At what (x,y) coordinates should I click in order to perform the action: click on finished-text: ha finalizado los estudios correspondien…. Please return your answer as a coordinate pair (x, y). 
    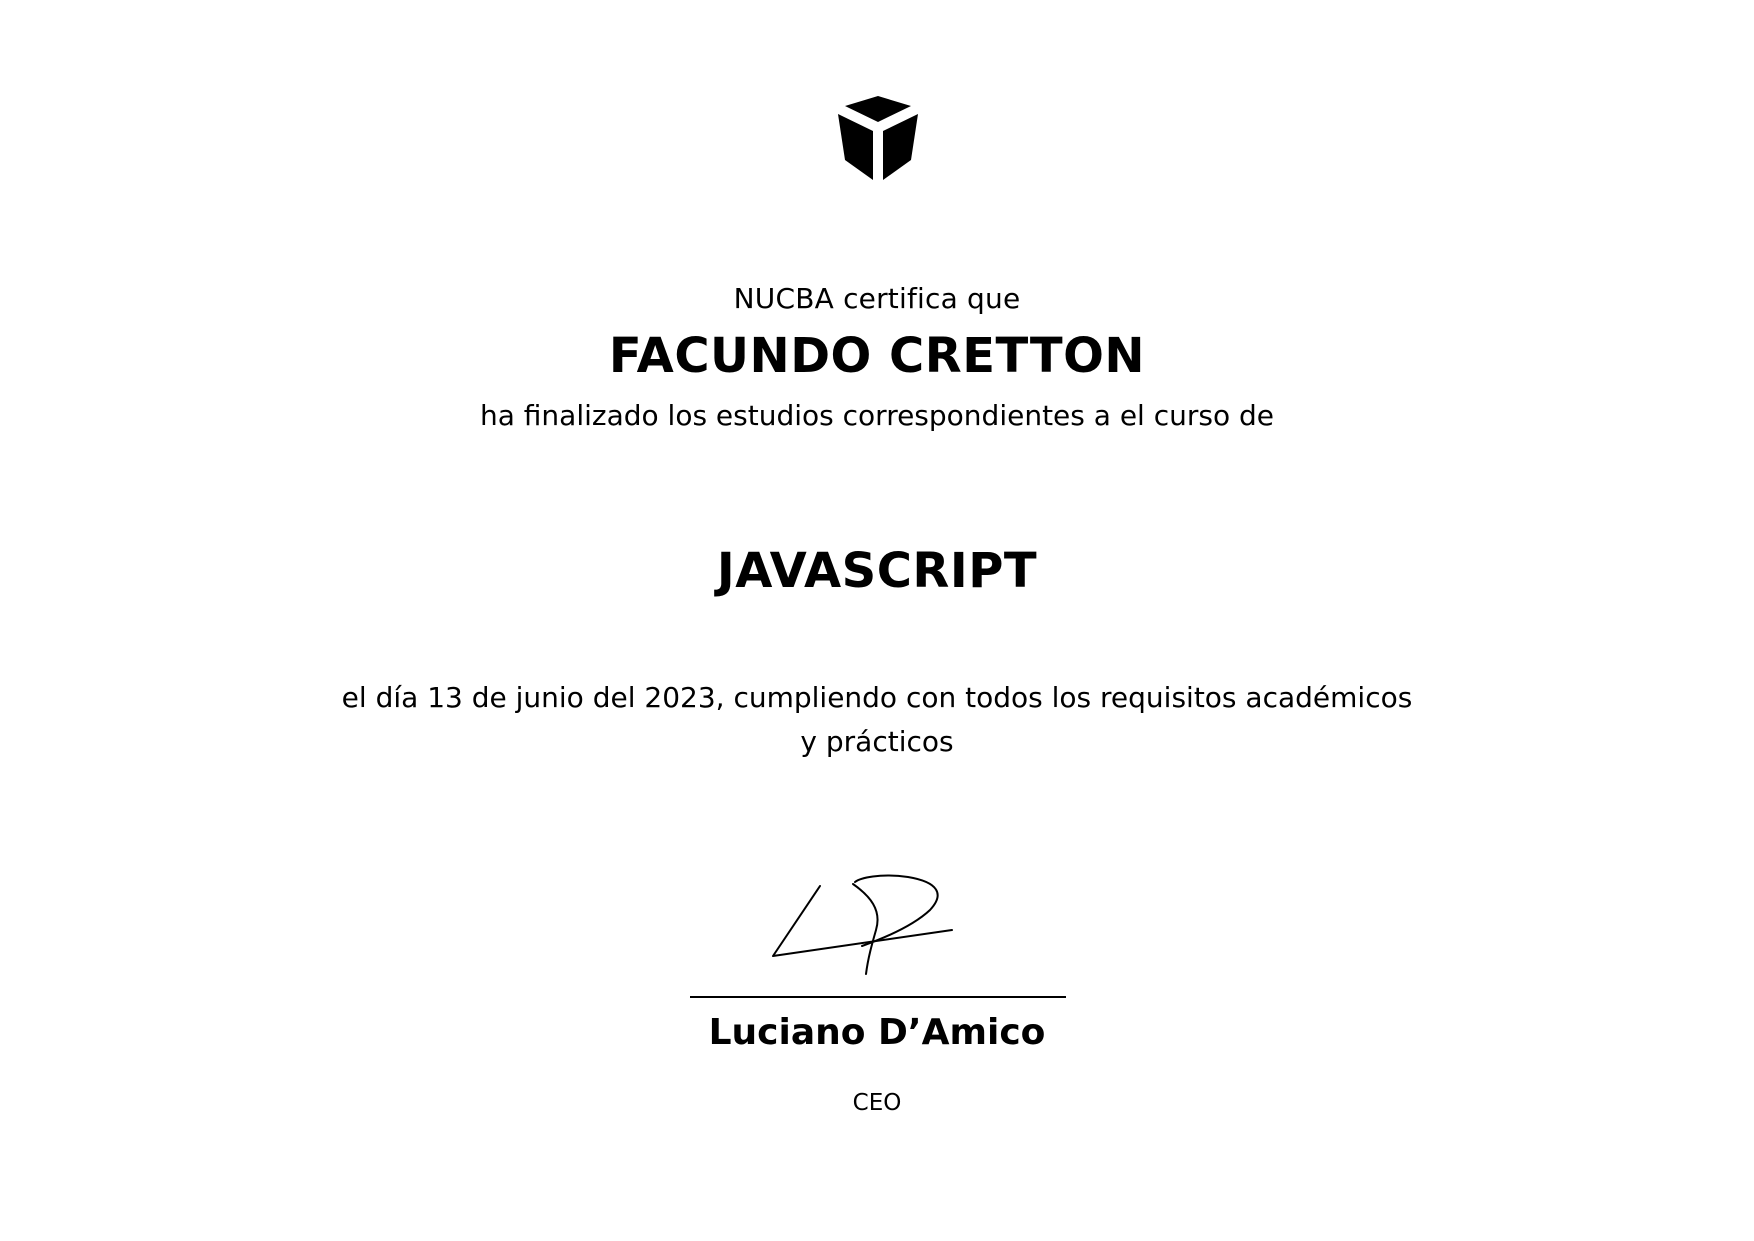
    Looking at the image, I should click on (877, 415).